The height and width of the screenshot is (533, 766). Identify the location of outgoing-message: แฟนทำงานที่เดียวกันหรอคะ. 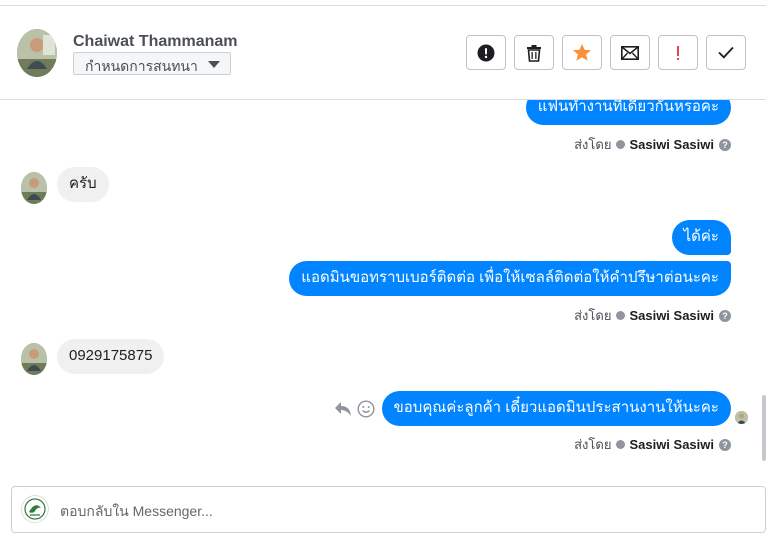
(628, 112).